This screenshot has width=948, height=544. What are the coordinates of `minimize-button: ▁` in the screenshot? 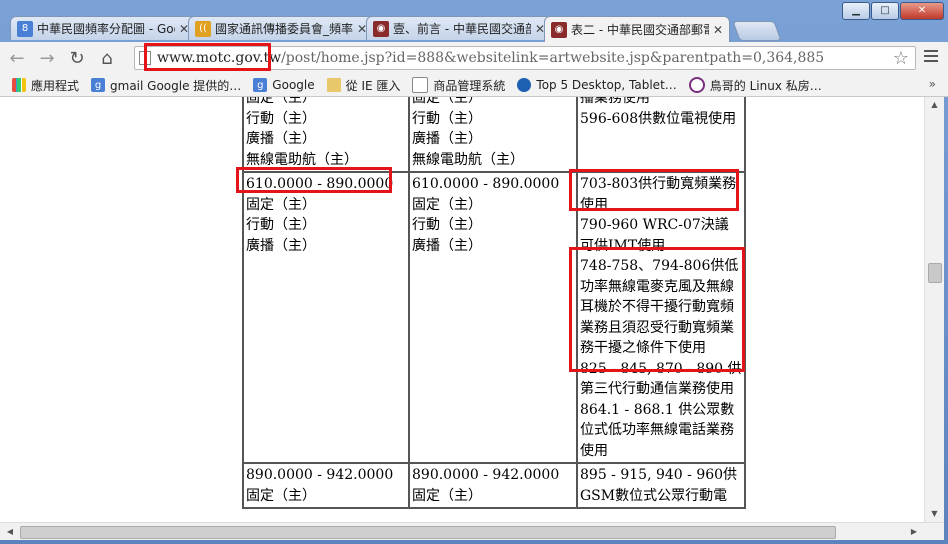 It's located at (856, 11).